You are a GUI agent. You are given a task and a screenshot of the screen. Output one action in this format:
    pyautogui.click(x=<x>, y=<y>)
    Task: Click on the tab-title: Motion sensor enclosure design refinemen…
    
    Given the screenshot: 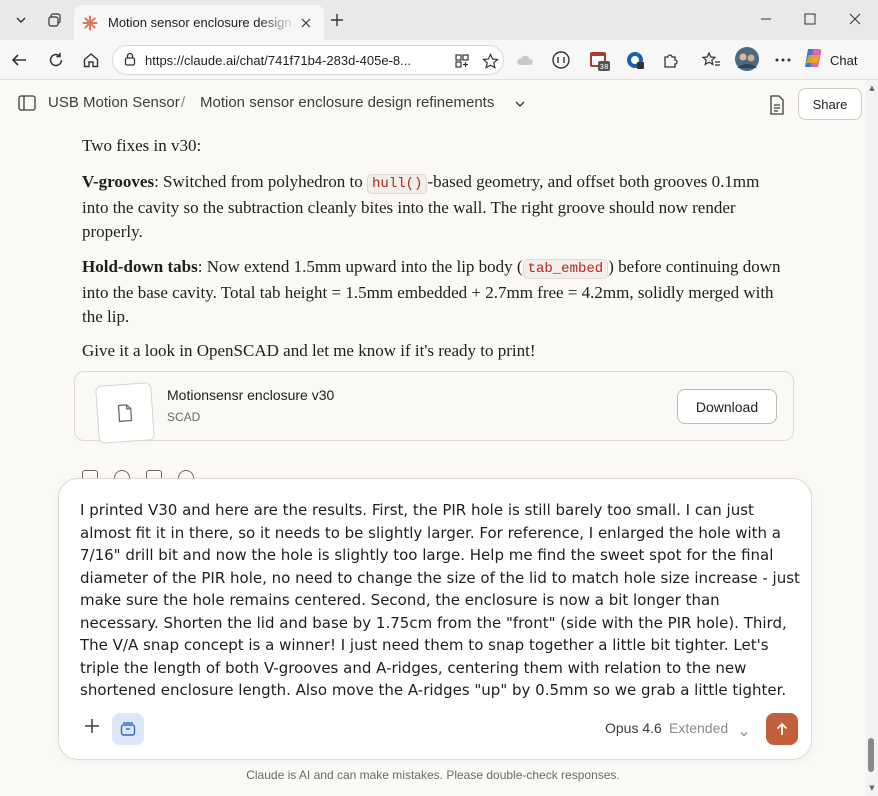 What is the action you would take?
    pyautogui.click(x=202, y=22)
    